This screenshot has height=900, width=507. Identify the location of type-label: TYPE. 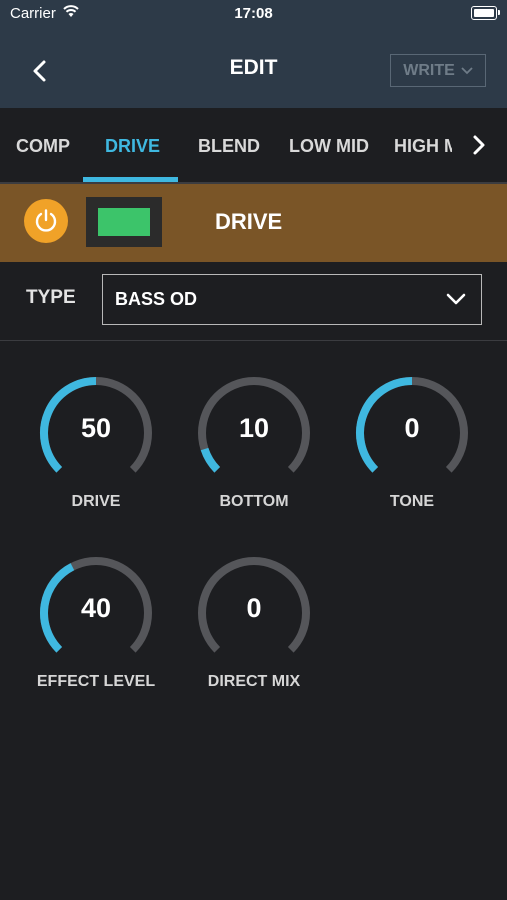
(51, 297).